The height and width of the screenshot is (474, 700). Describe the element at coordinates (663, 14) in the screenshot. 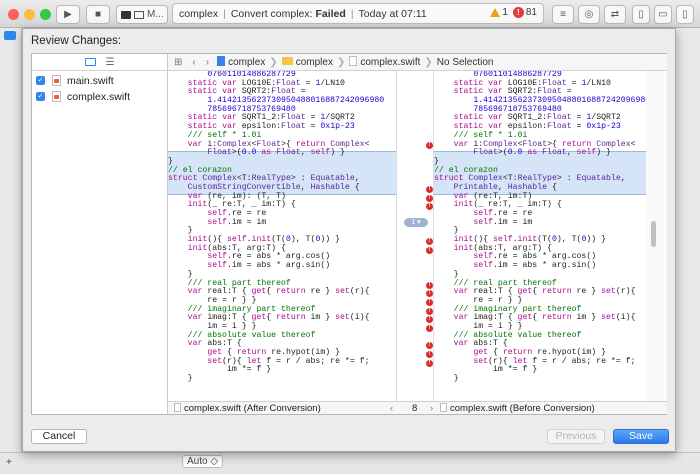

I see `toggle-debug-button: ▭` at that location.